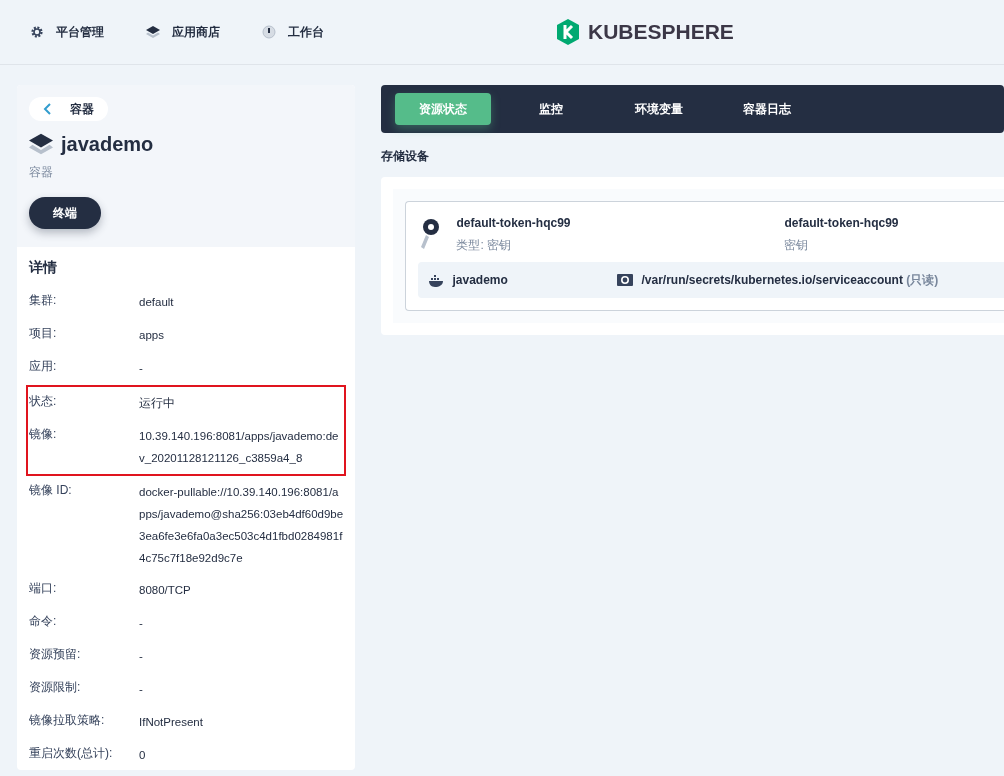  Describe the element at coordinates (68, 109) in the screenshot. I see `back-button: 容器` at that location.